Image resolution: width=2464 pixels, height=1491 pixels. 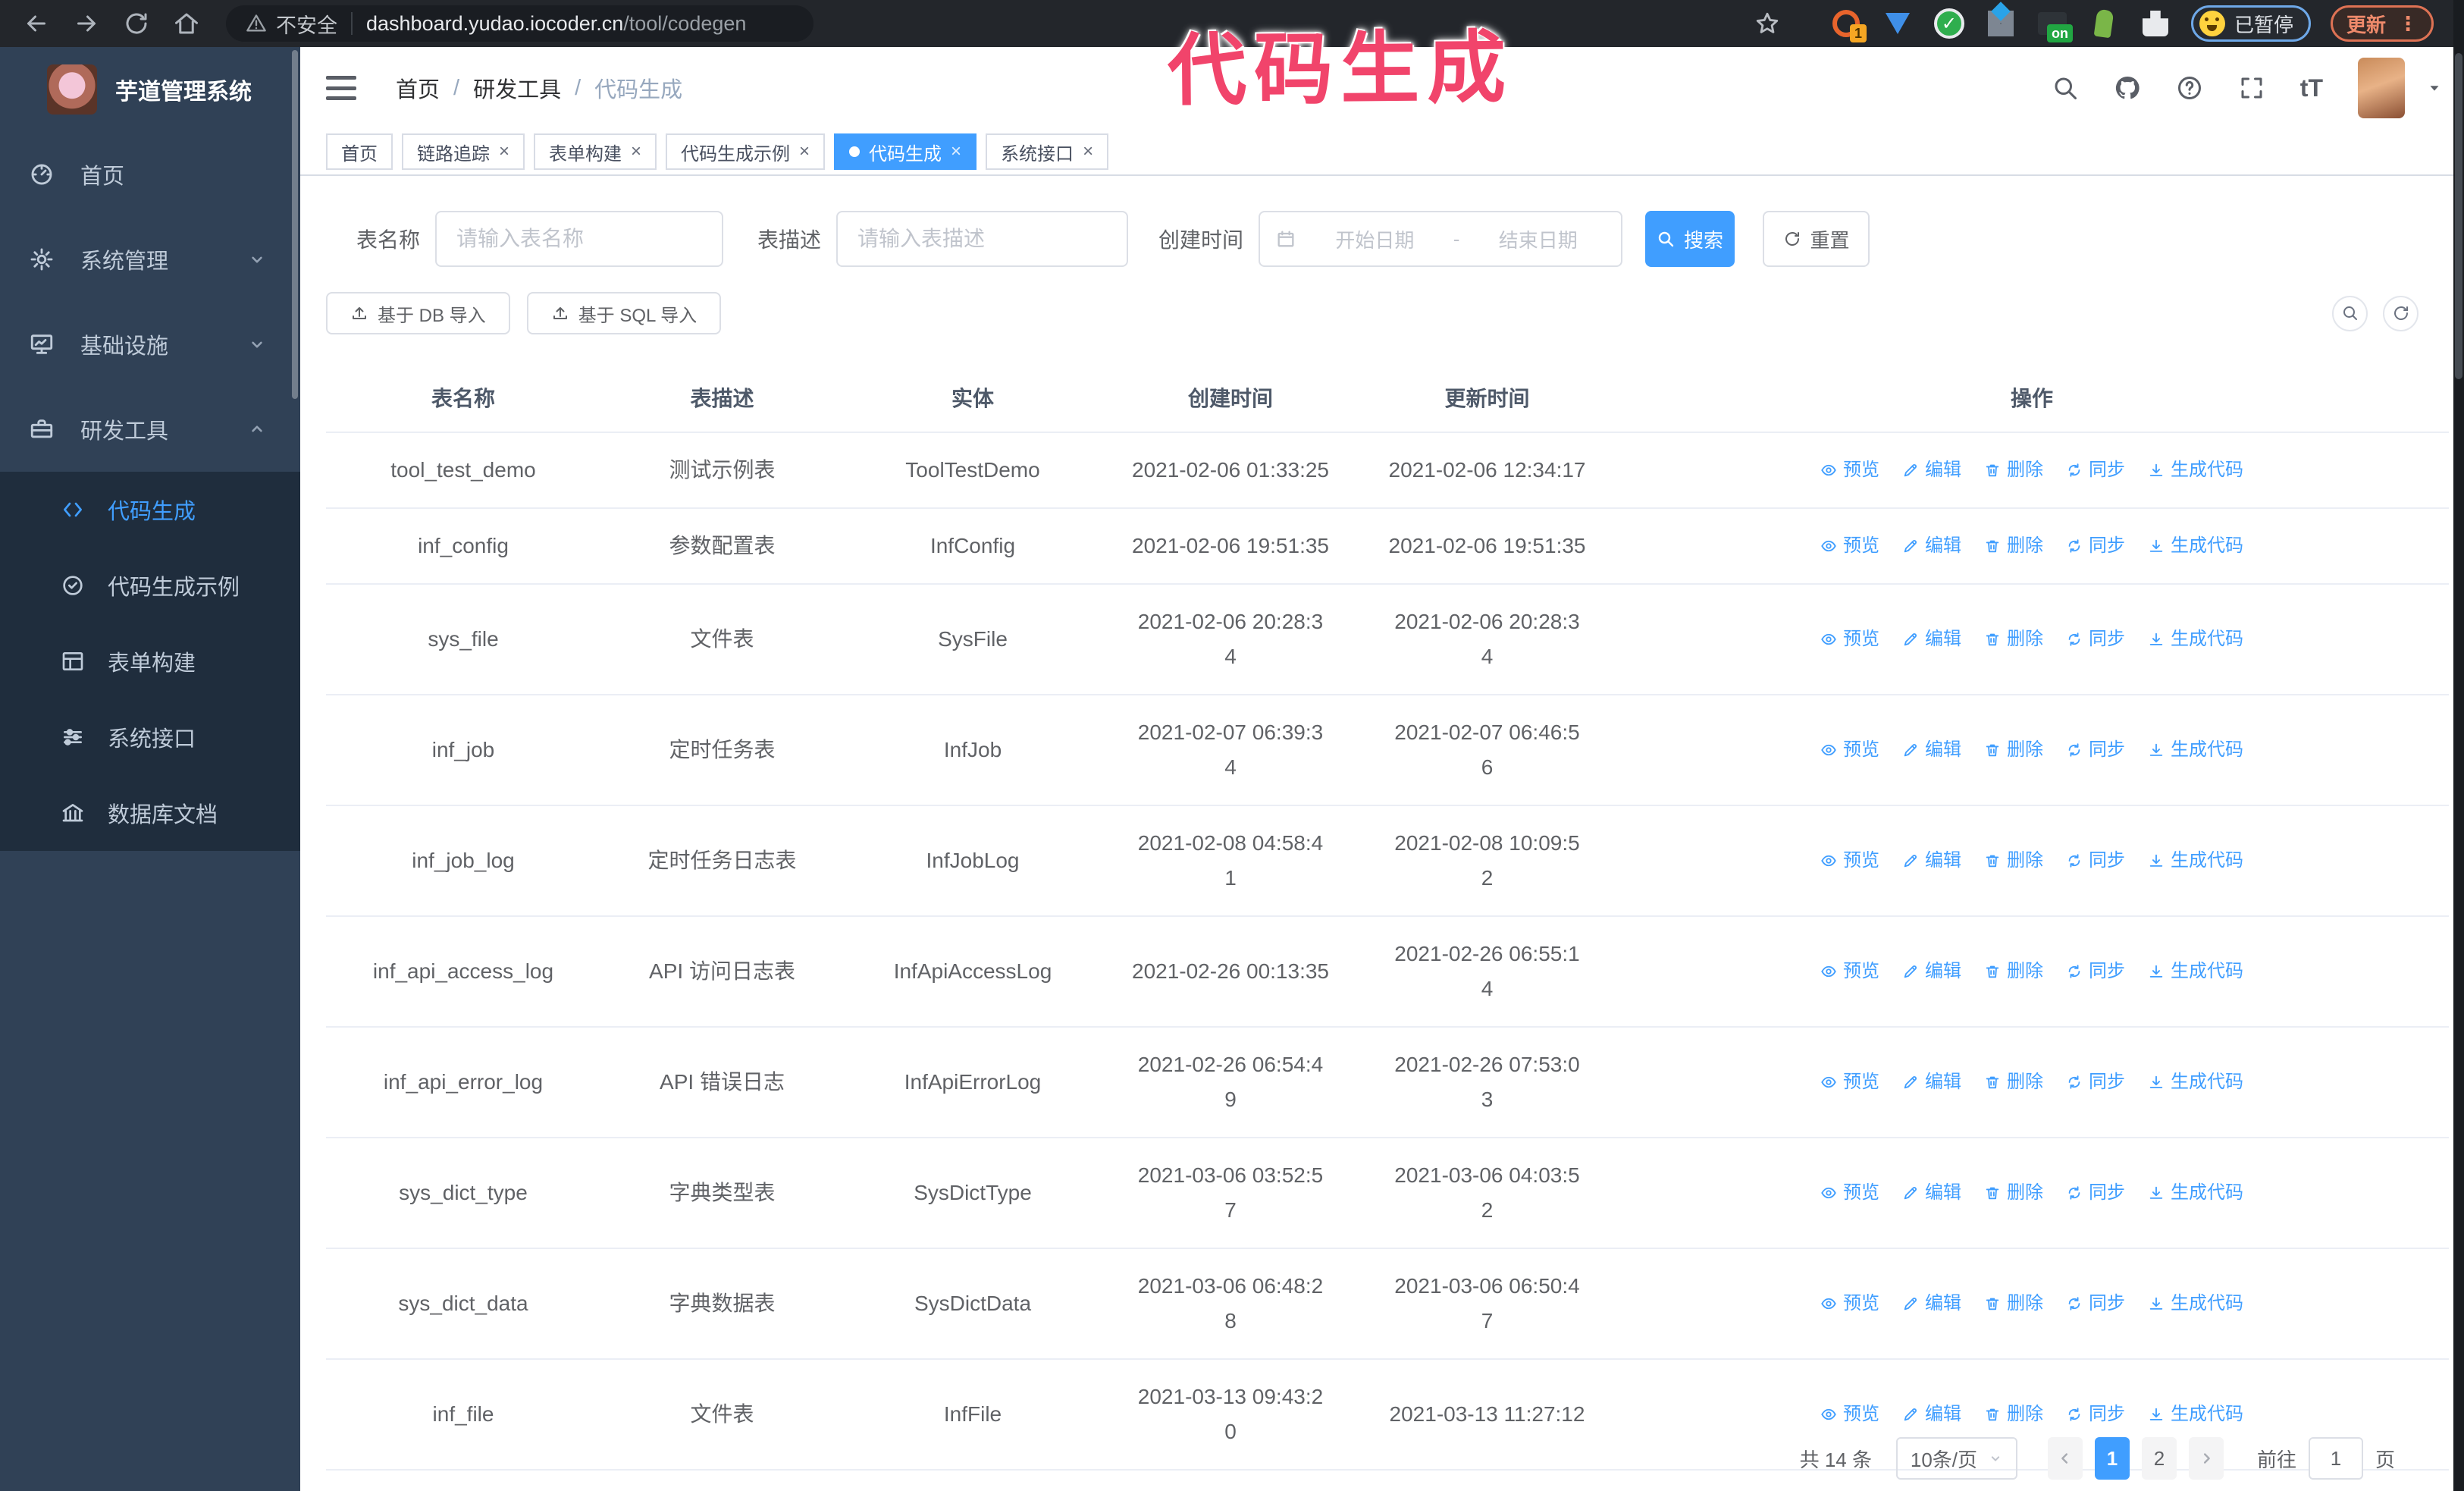 I want to click on search-button: 搜索, so click(x=1690, y=239).